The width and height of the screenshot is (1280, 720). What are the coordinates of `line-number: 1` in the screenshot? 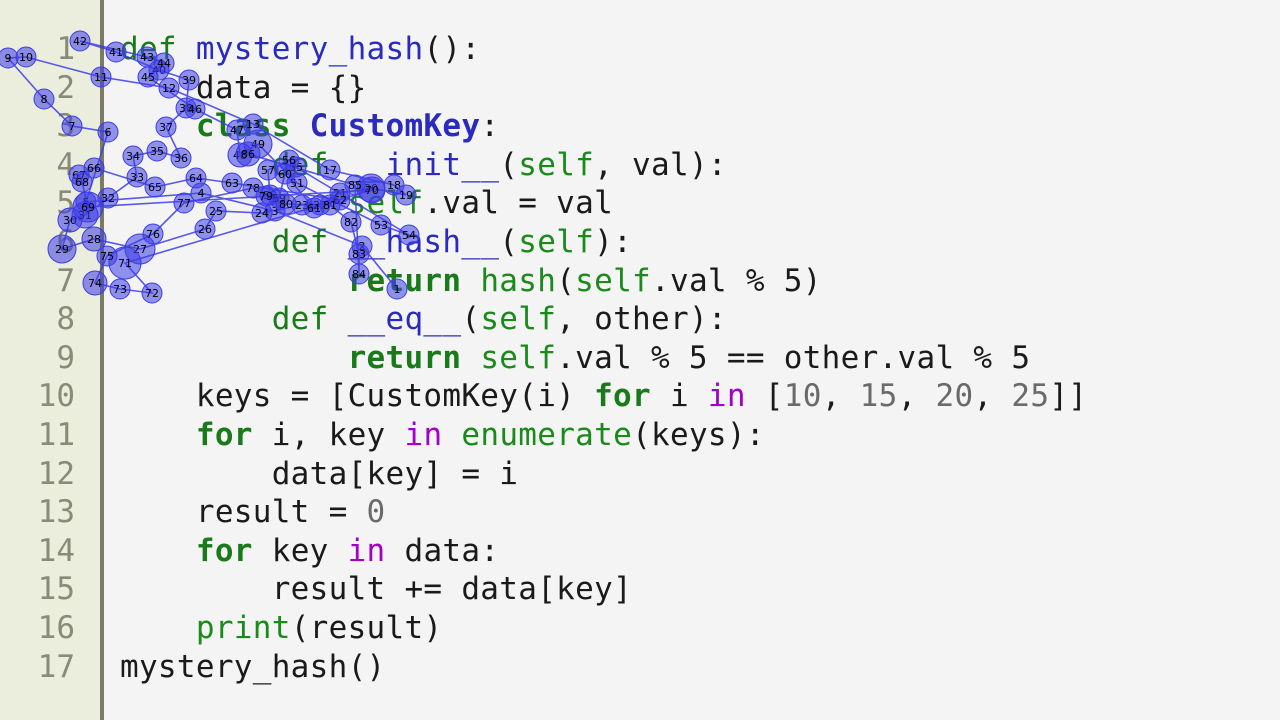 It's located at (65, 49).